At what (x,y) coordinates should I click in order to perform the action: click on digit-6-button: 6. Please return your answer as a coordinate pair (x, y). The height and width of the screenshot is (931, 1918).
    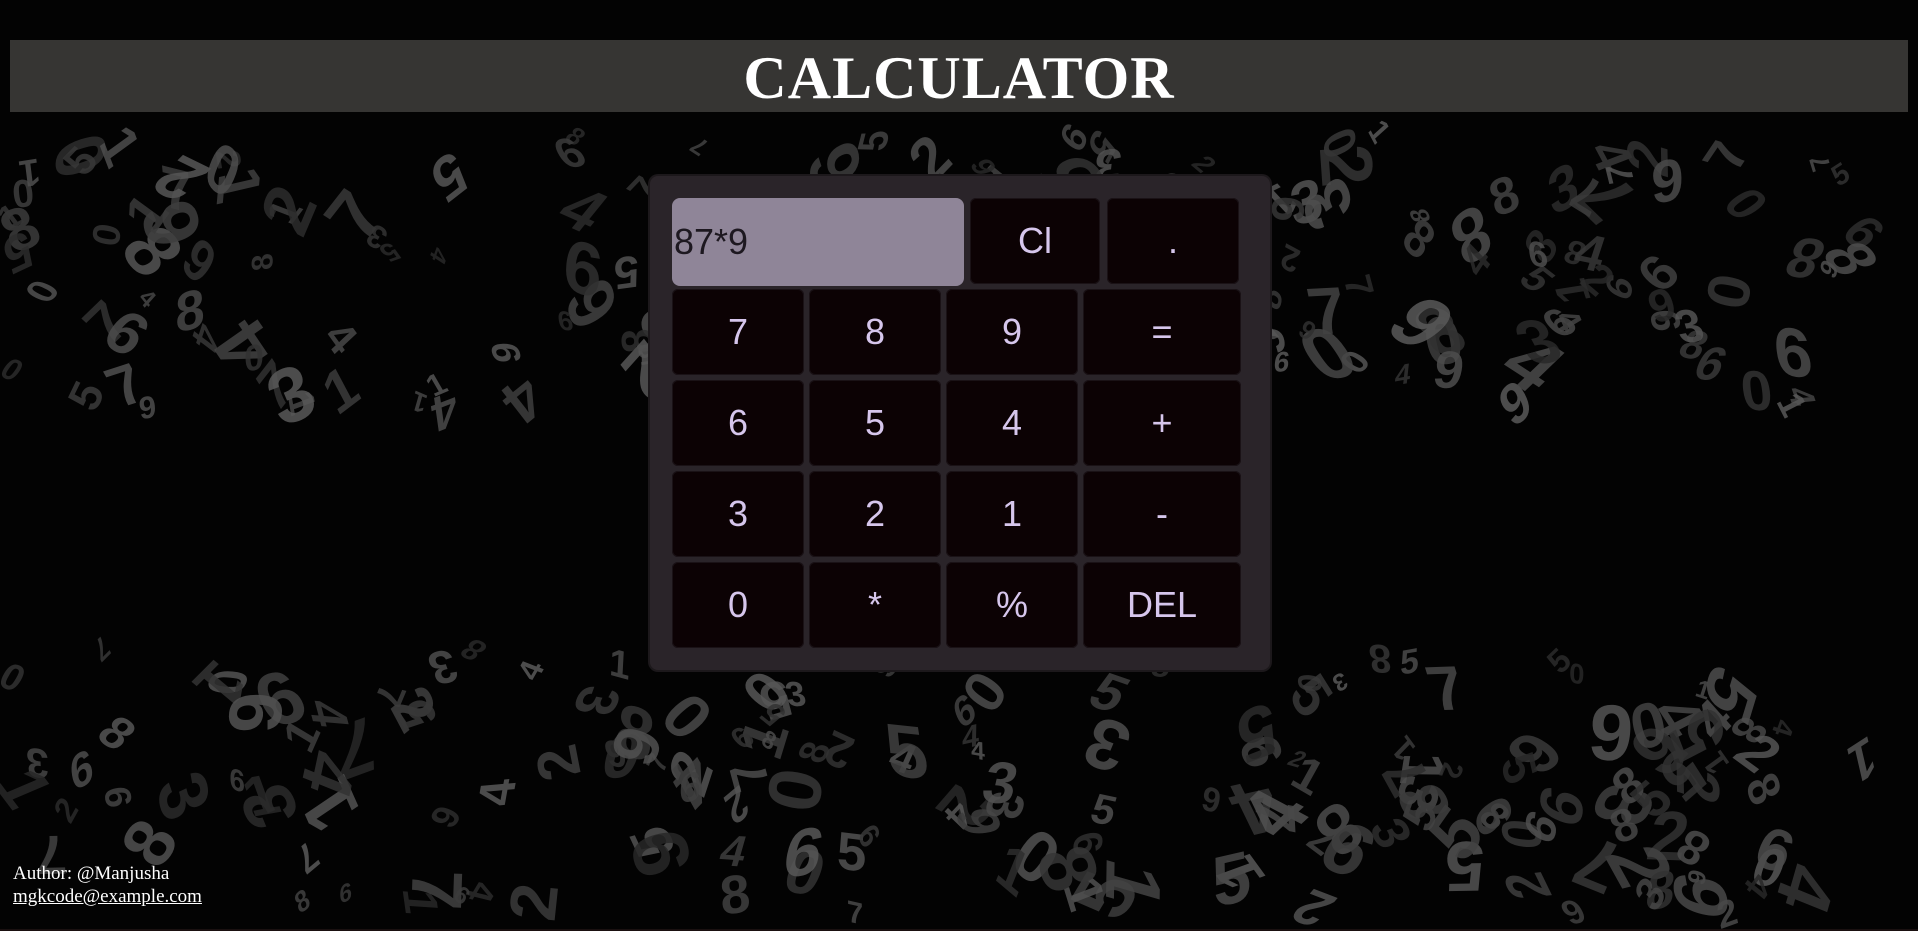
    Looking at the image, I should click on (738, 423).